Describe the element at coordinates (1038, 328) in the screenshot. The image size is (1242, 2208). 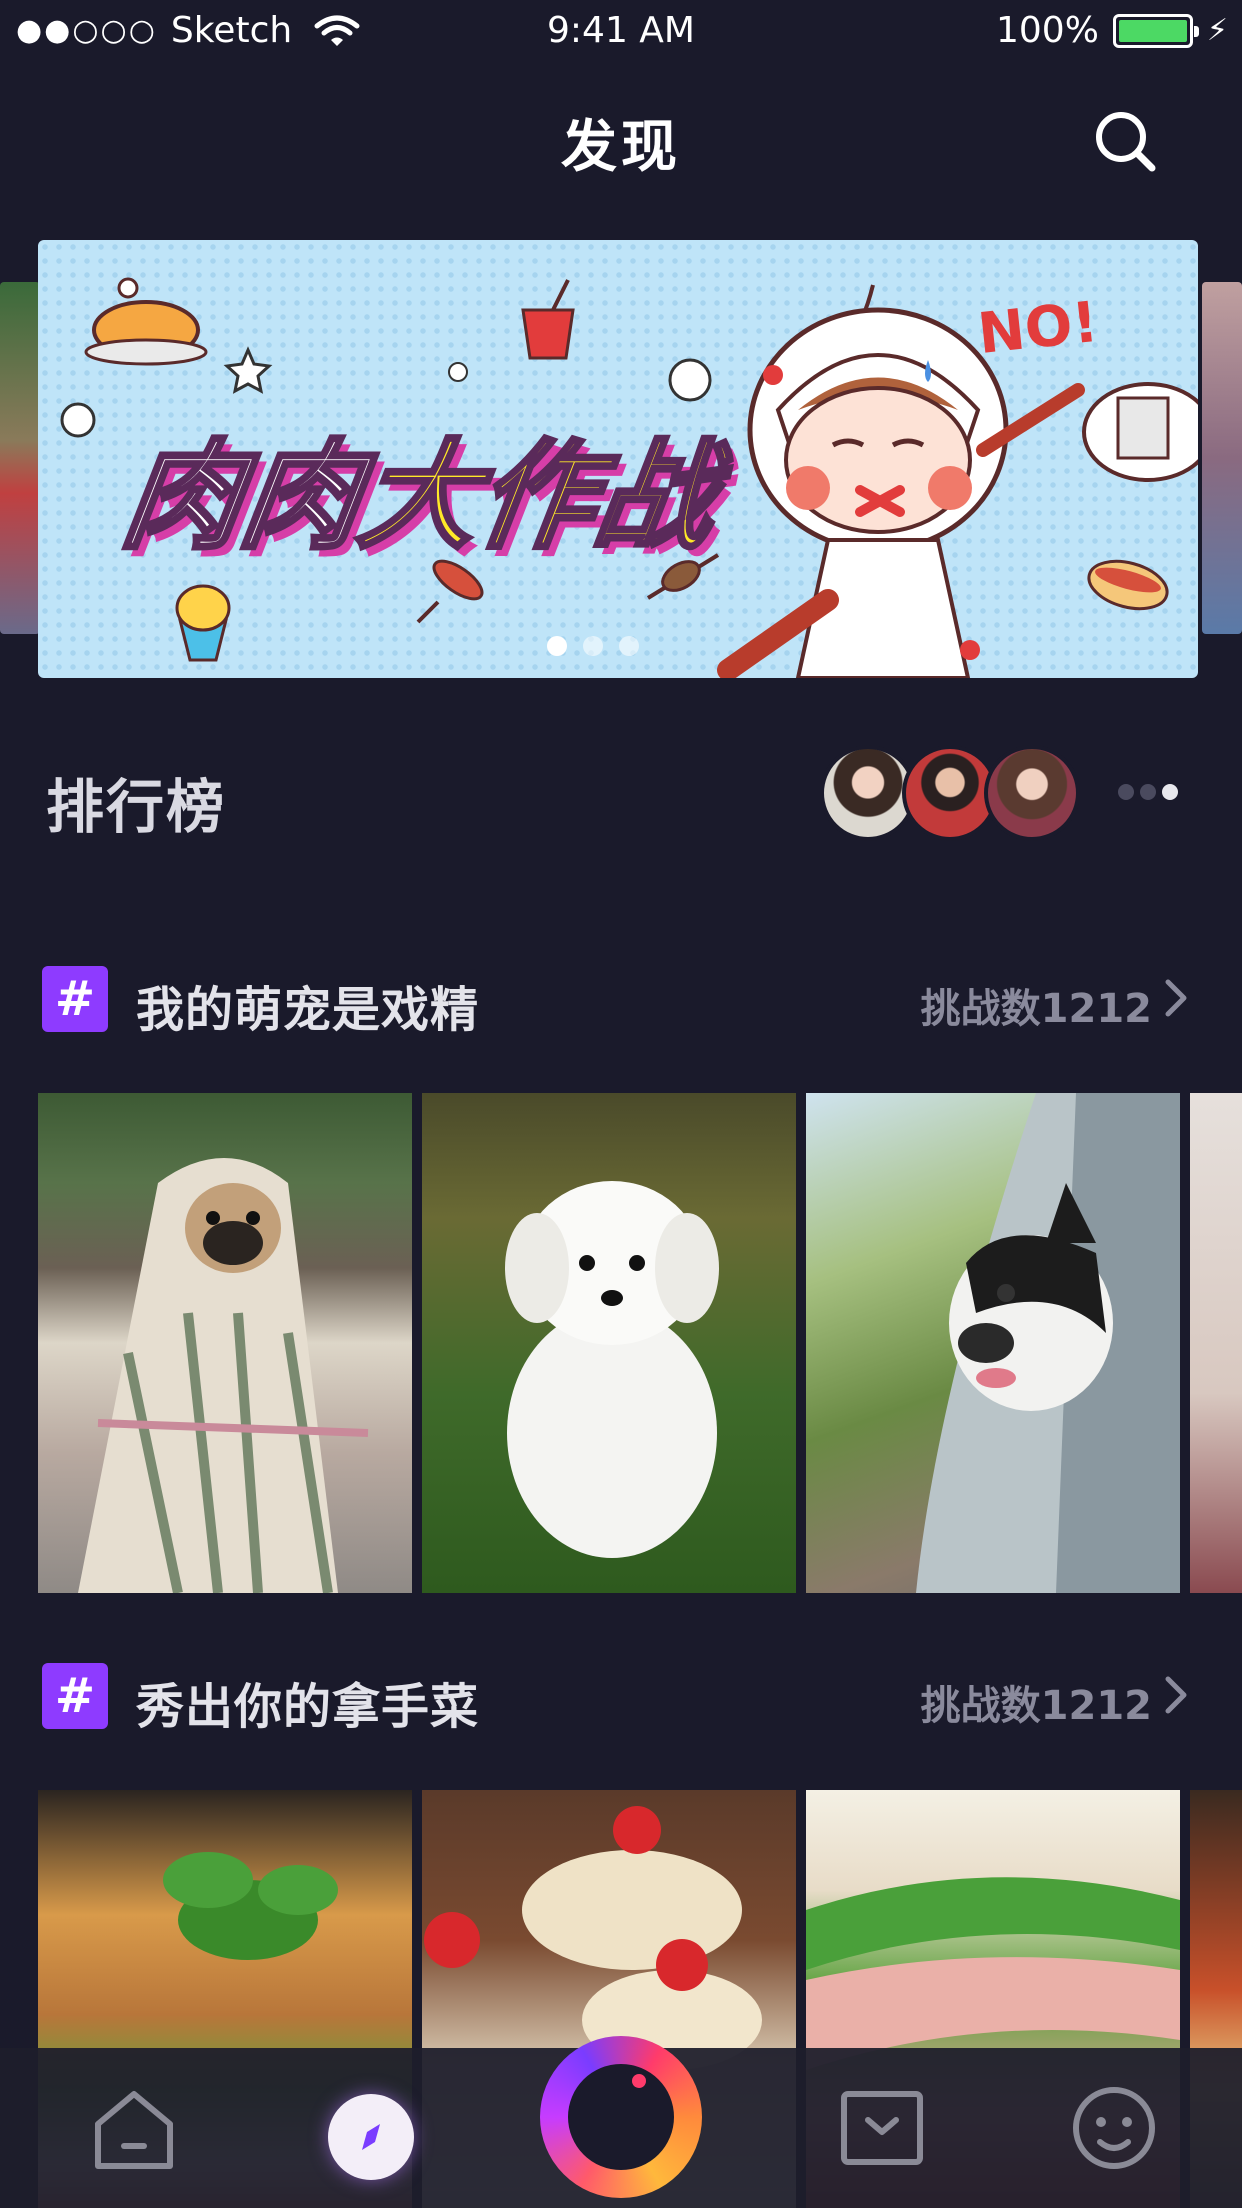
I see `banner-sticker-text: NO!` at that location.